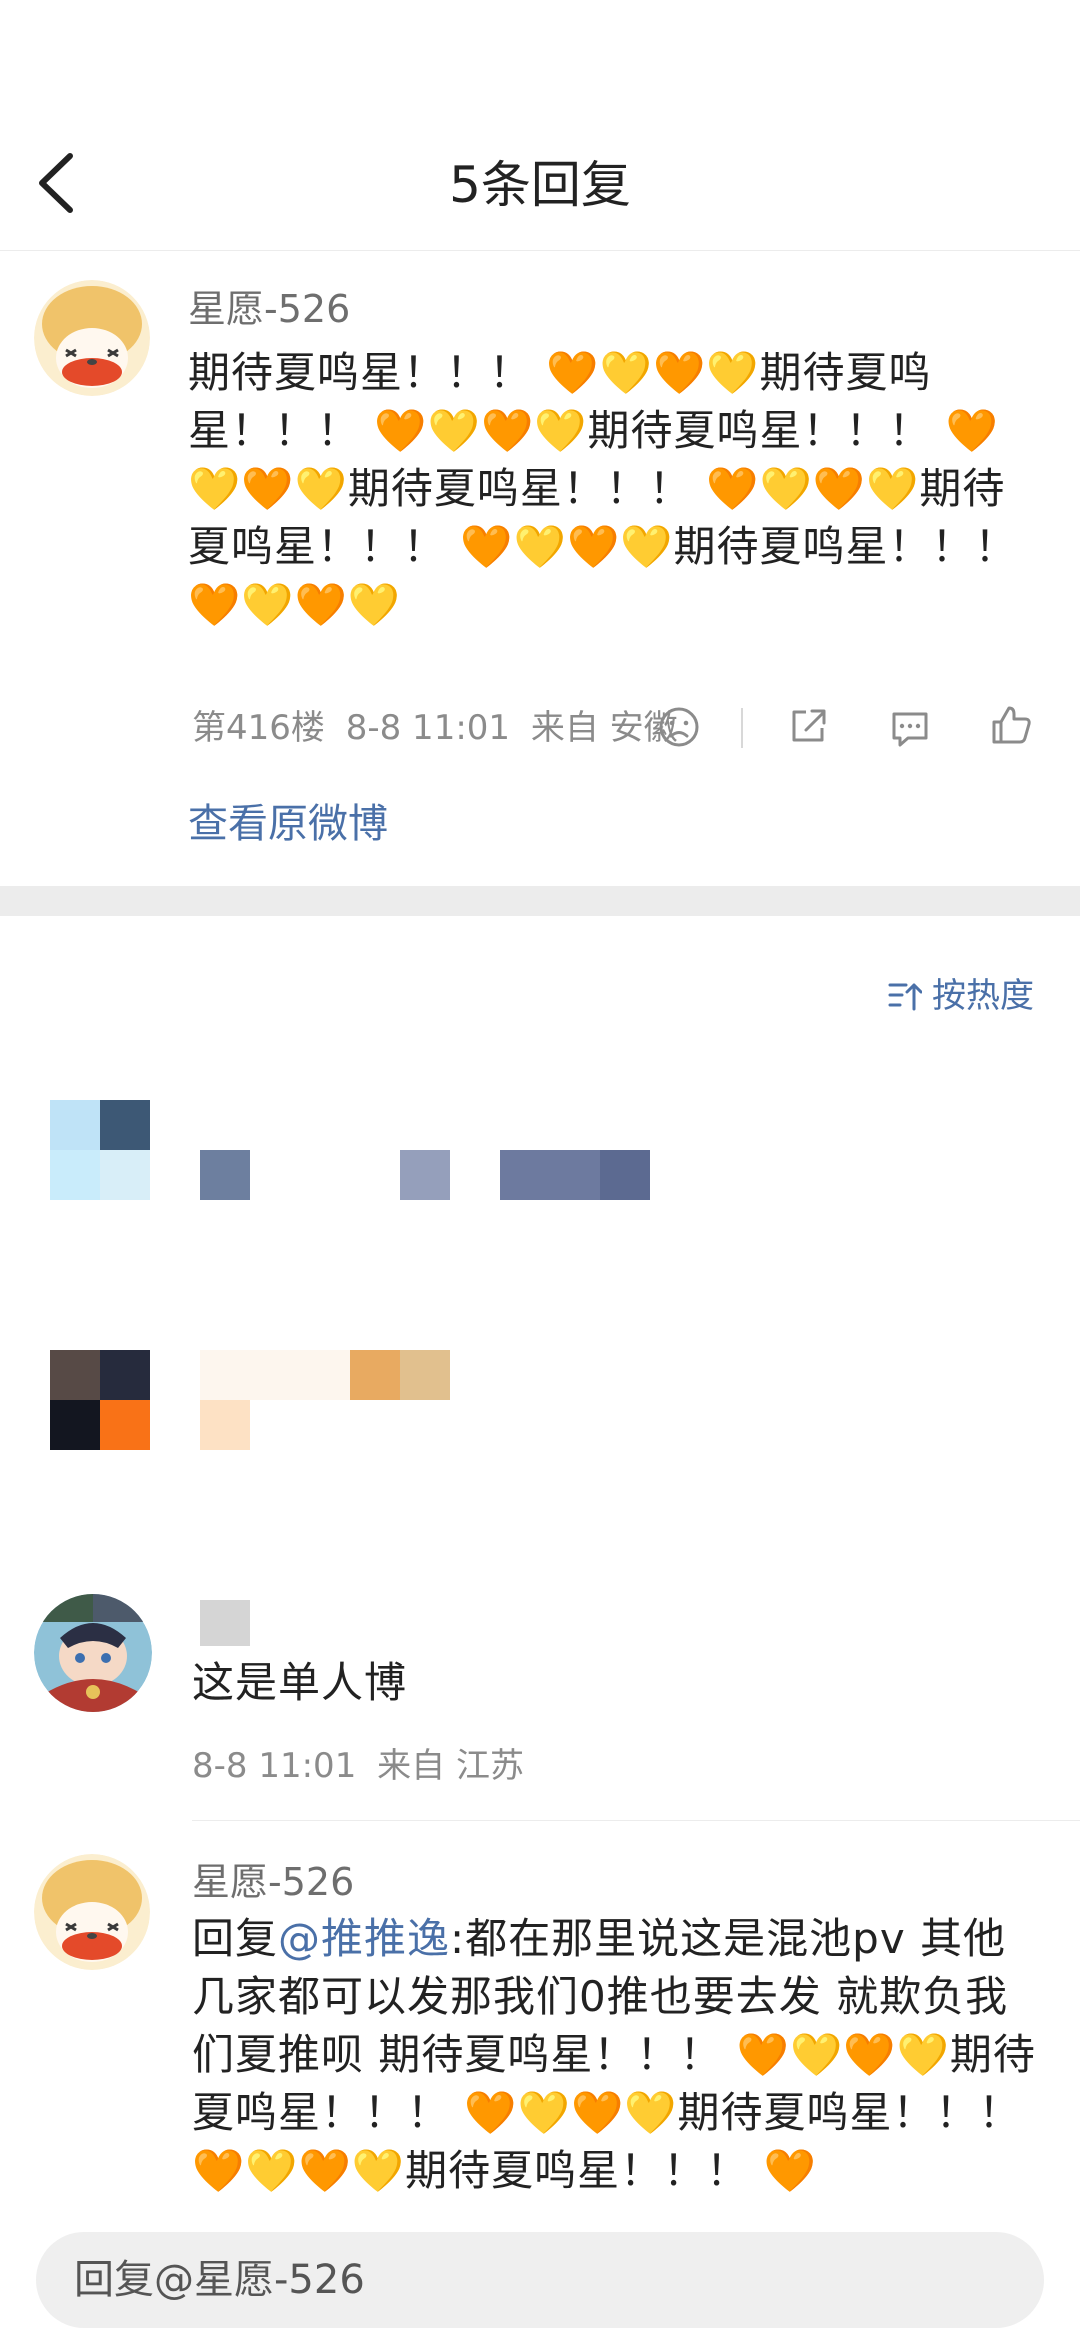  I want to click on reply-location: 来自 江苏, so click(450, 1766).